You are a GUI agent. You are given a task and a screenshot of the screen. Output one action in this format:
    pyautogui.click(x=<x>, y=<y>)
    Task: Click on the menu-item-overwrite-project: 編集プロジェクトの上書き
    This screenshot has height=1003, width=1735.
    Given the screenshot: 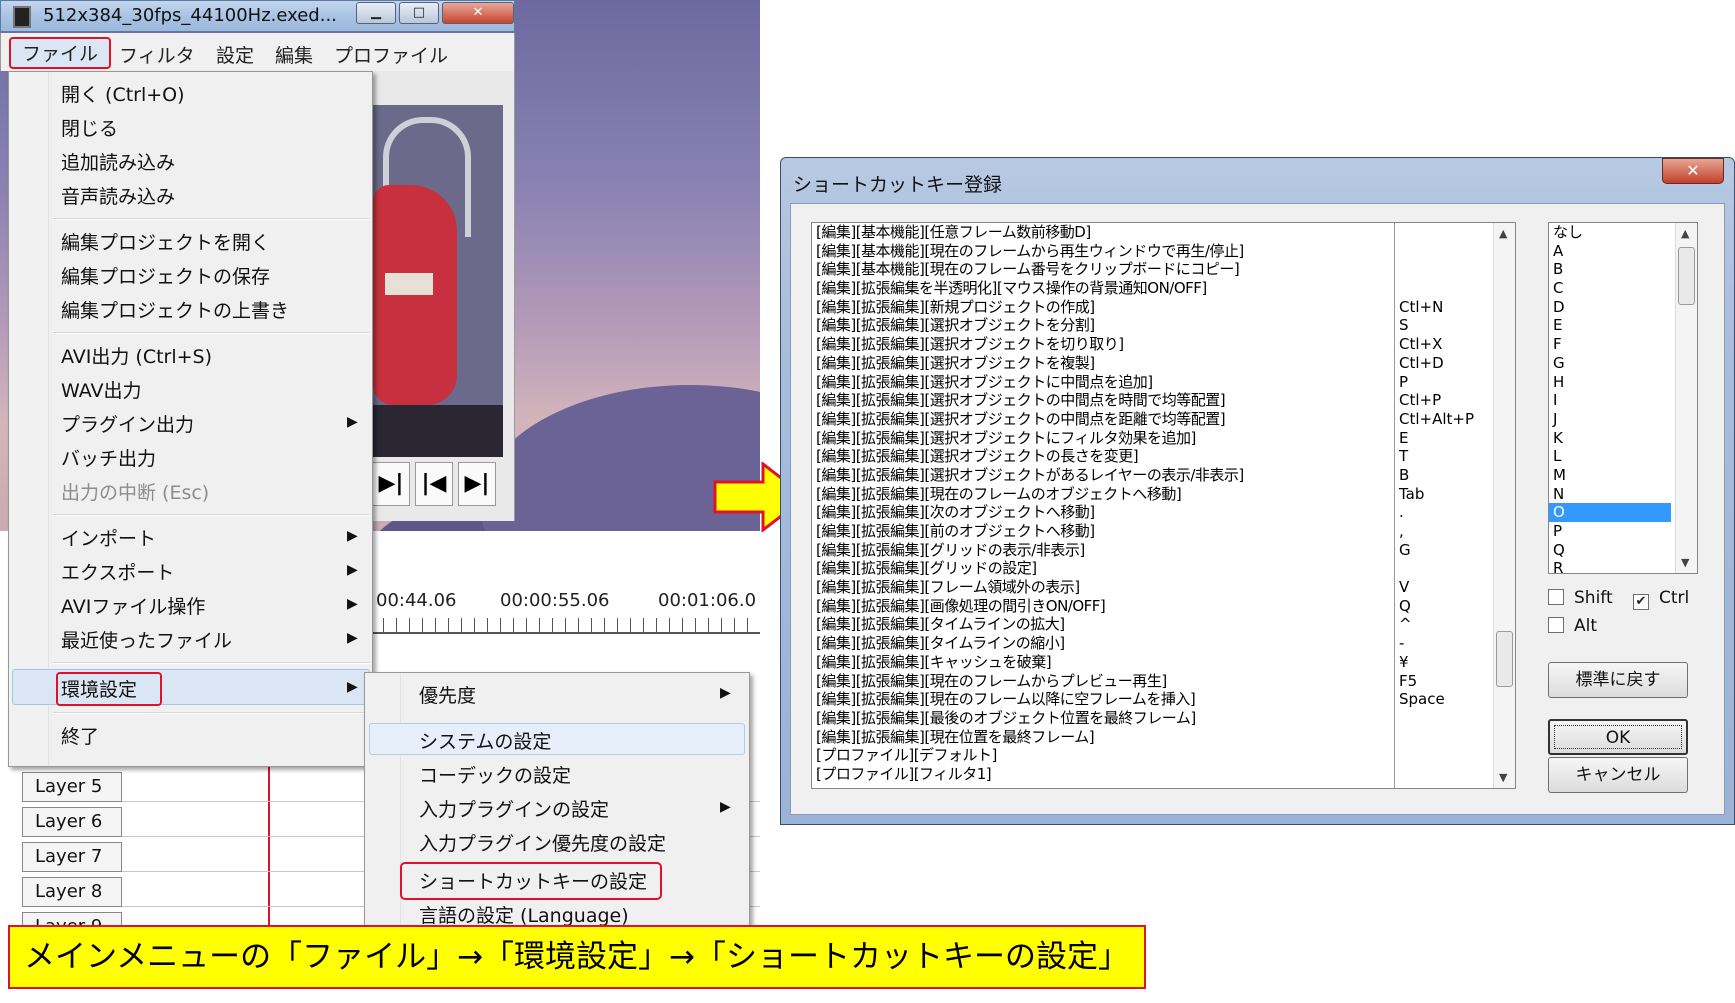 What is the action you would take?
    pyautogui.click(x=175, y=309)
    